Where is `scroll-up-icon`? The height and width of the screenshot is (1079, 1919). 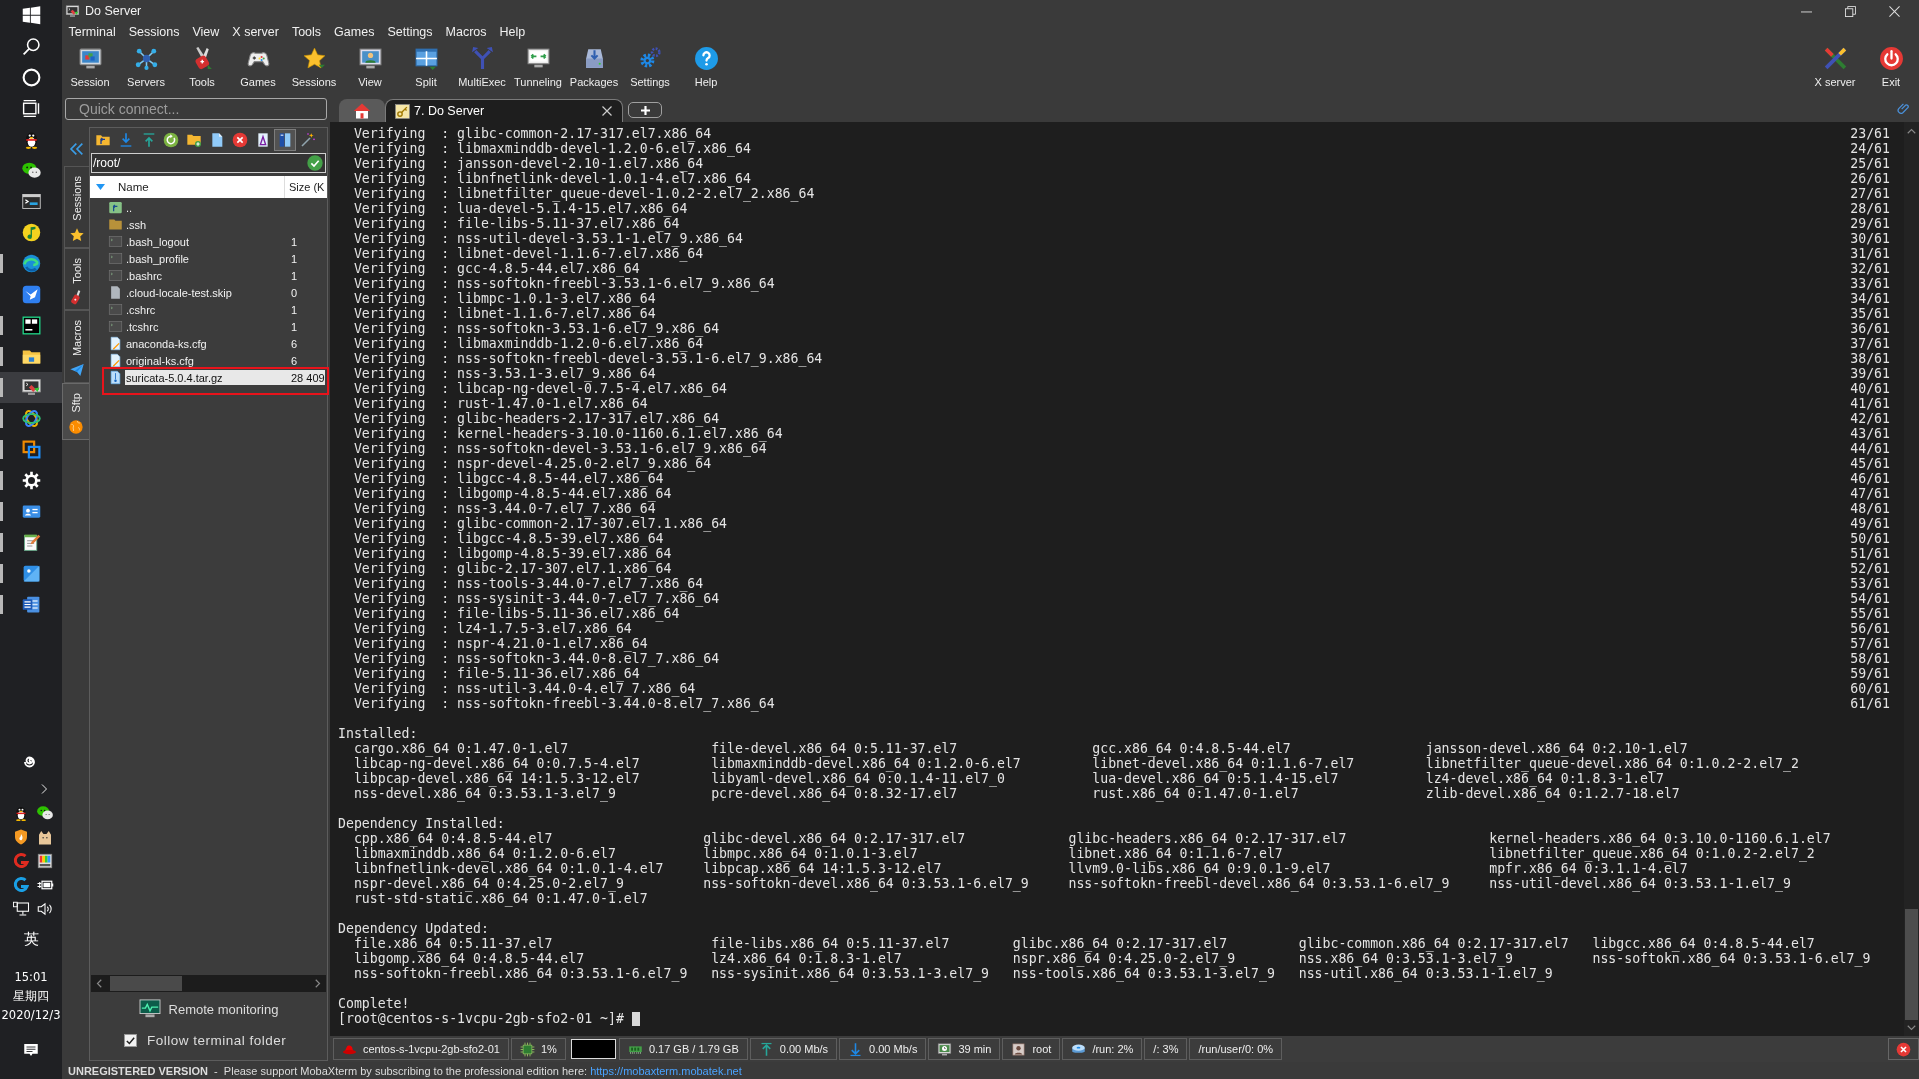 scroll-up-icon is located at coordinates (1911, 131).